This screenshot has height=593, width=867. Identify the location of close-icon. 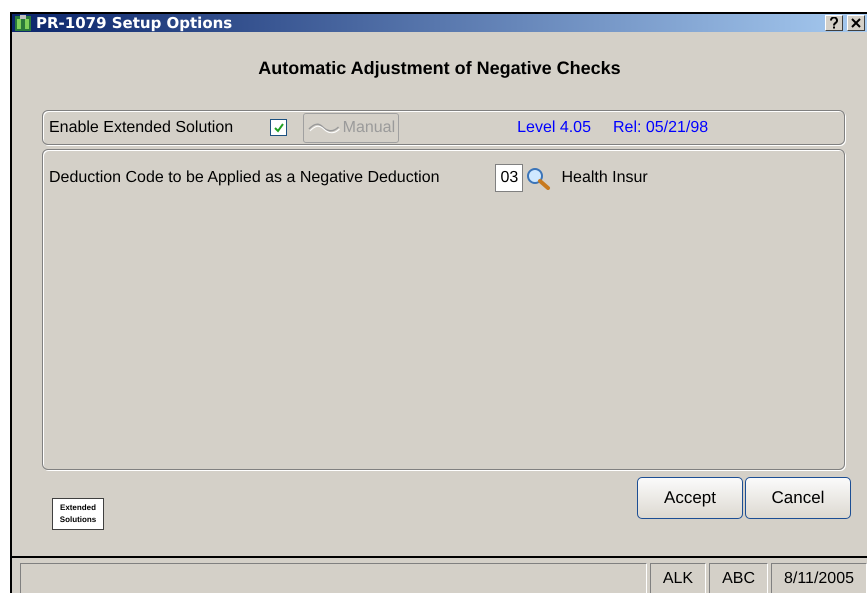
(856, 23).